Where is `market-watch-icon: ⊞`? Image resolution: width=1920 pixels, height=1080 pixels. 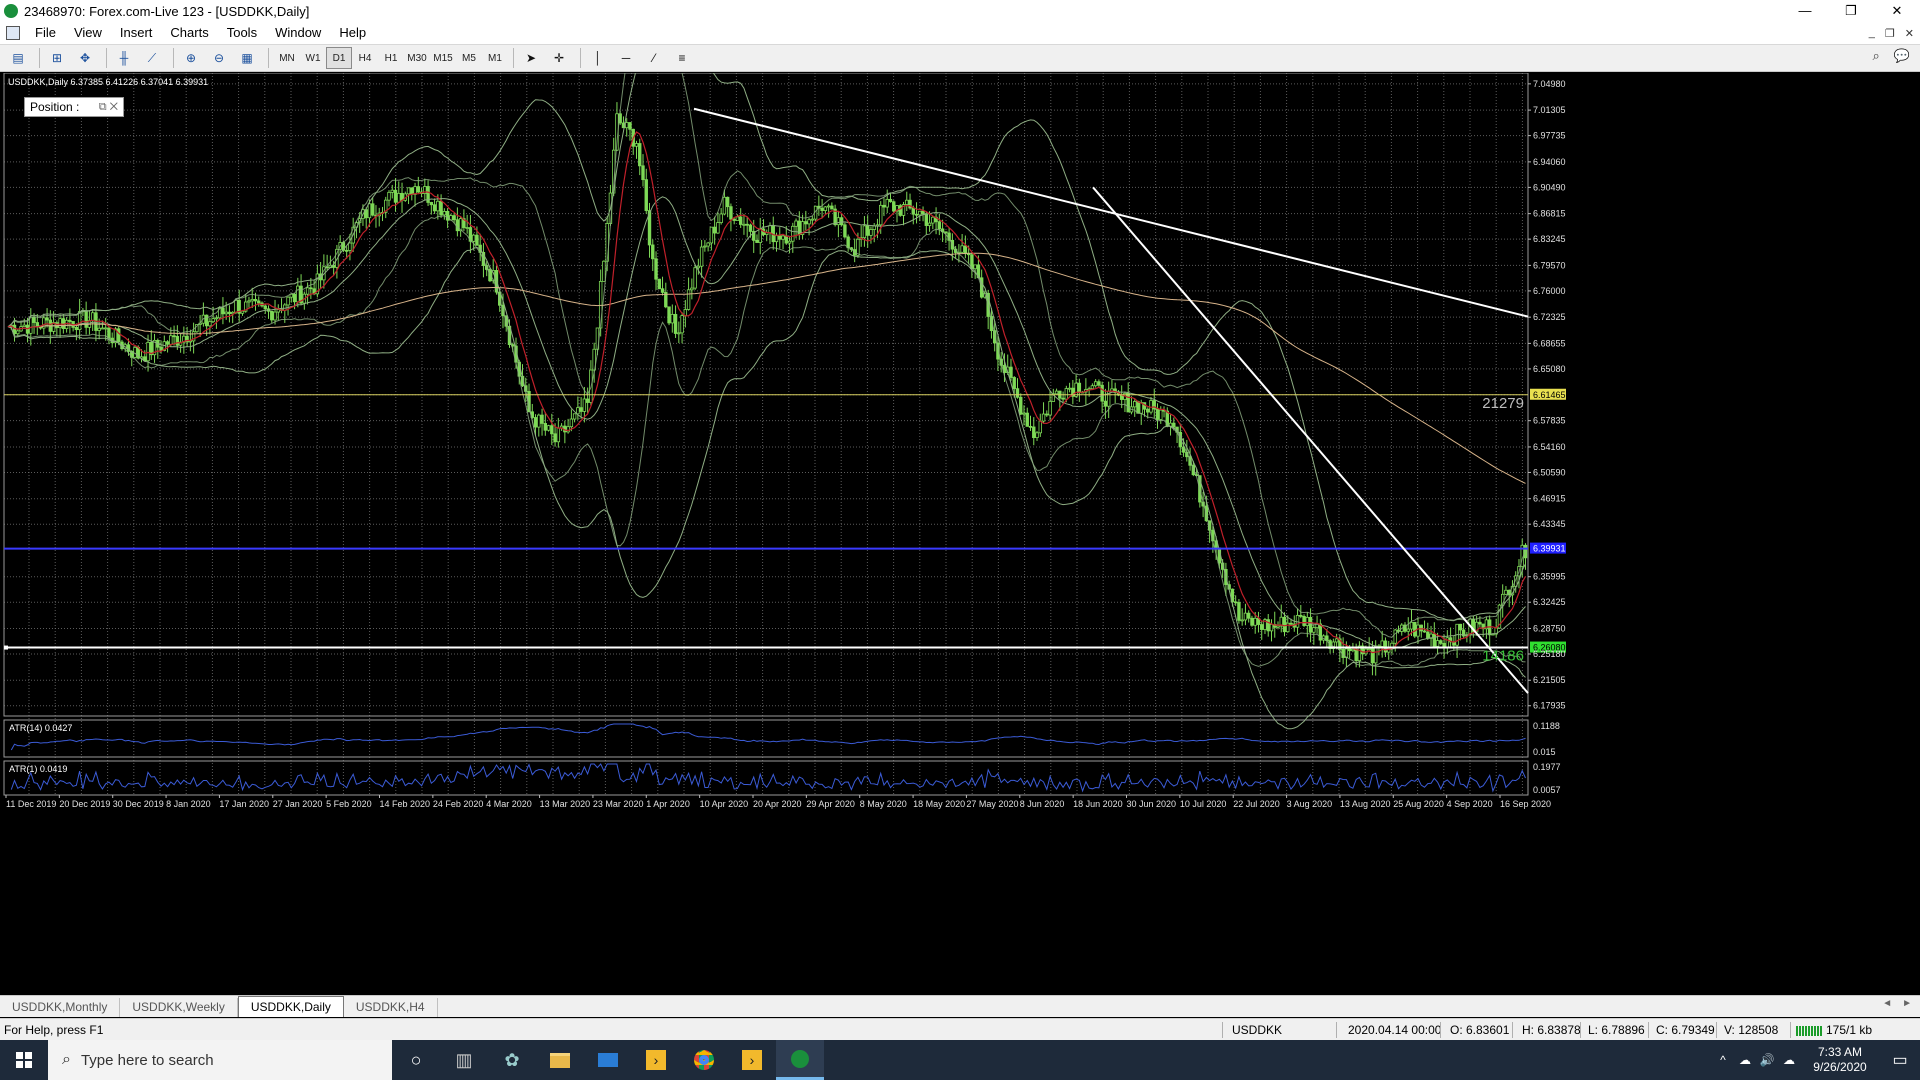
market-watch-icon: ⊞ is located at coordinates (57, 58).